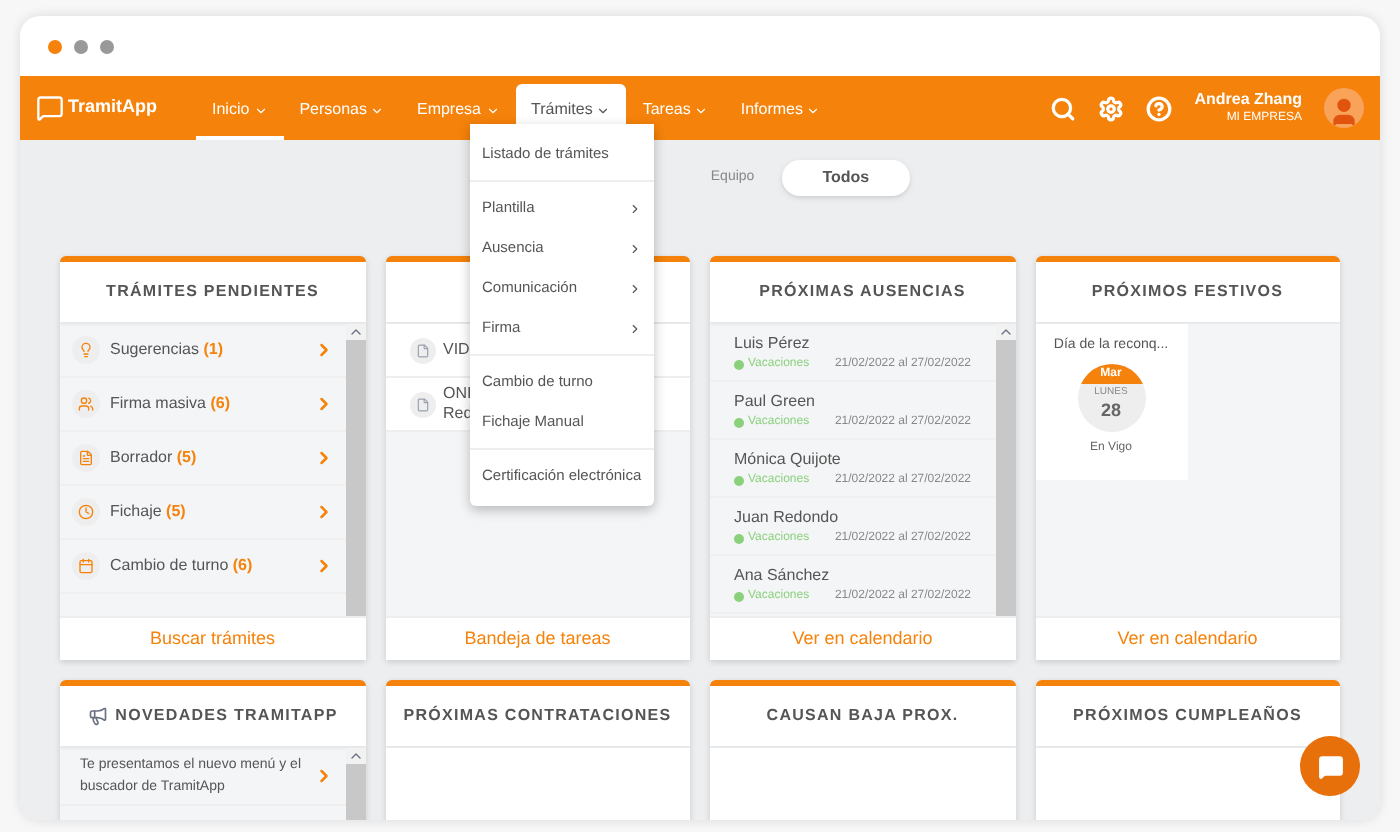 The height and width of the screenshot is (832, 1400). I want to click on item-label: Firma masiva (6), so click(171, 404).